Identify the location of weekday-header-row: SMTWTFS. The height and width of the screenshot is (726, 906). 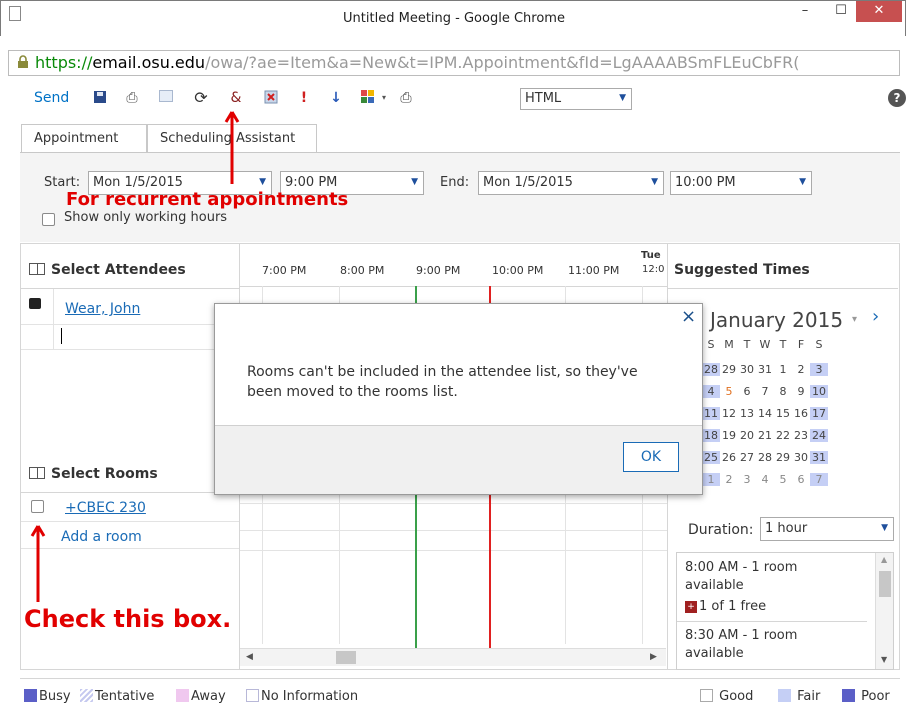
(765, 344).